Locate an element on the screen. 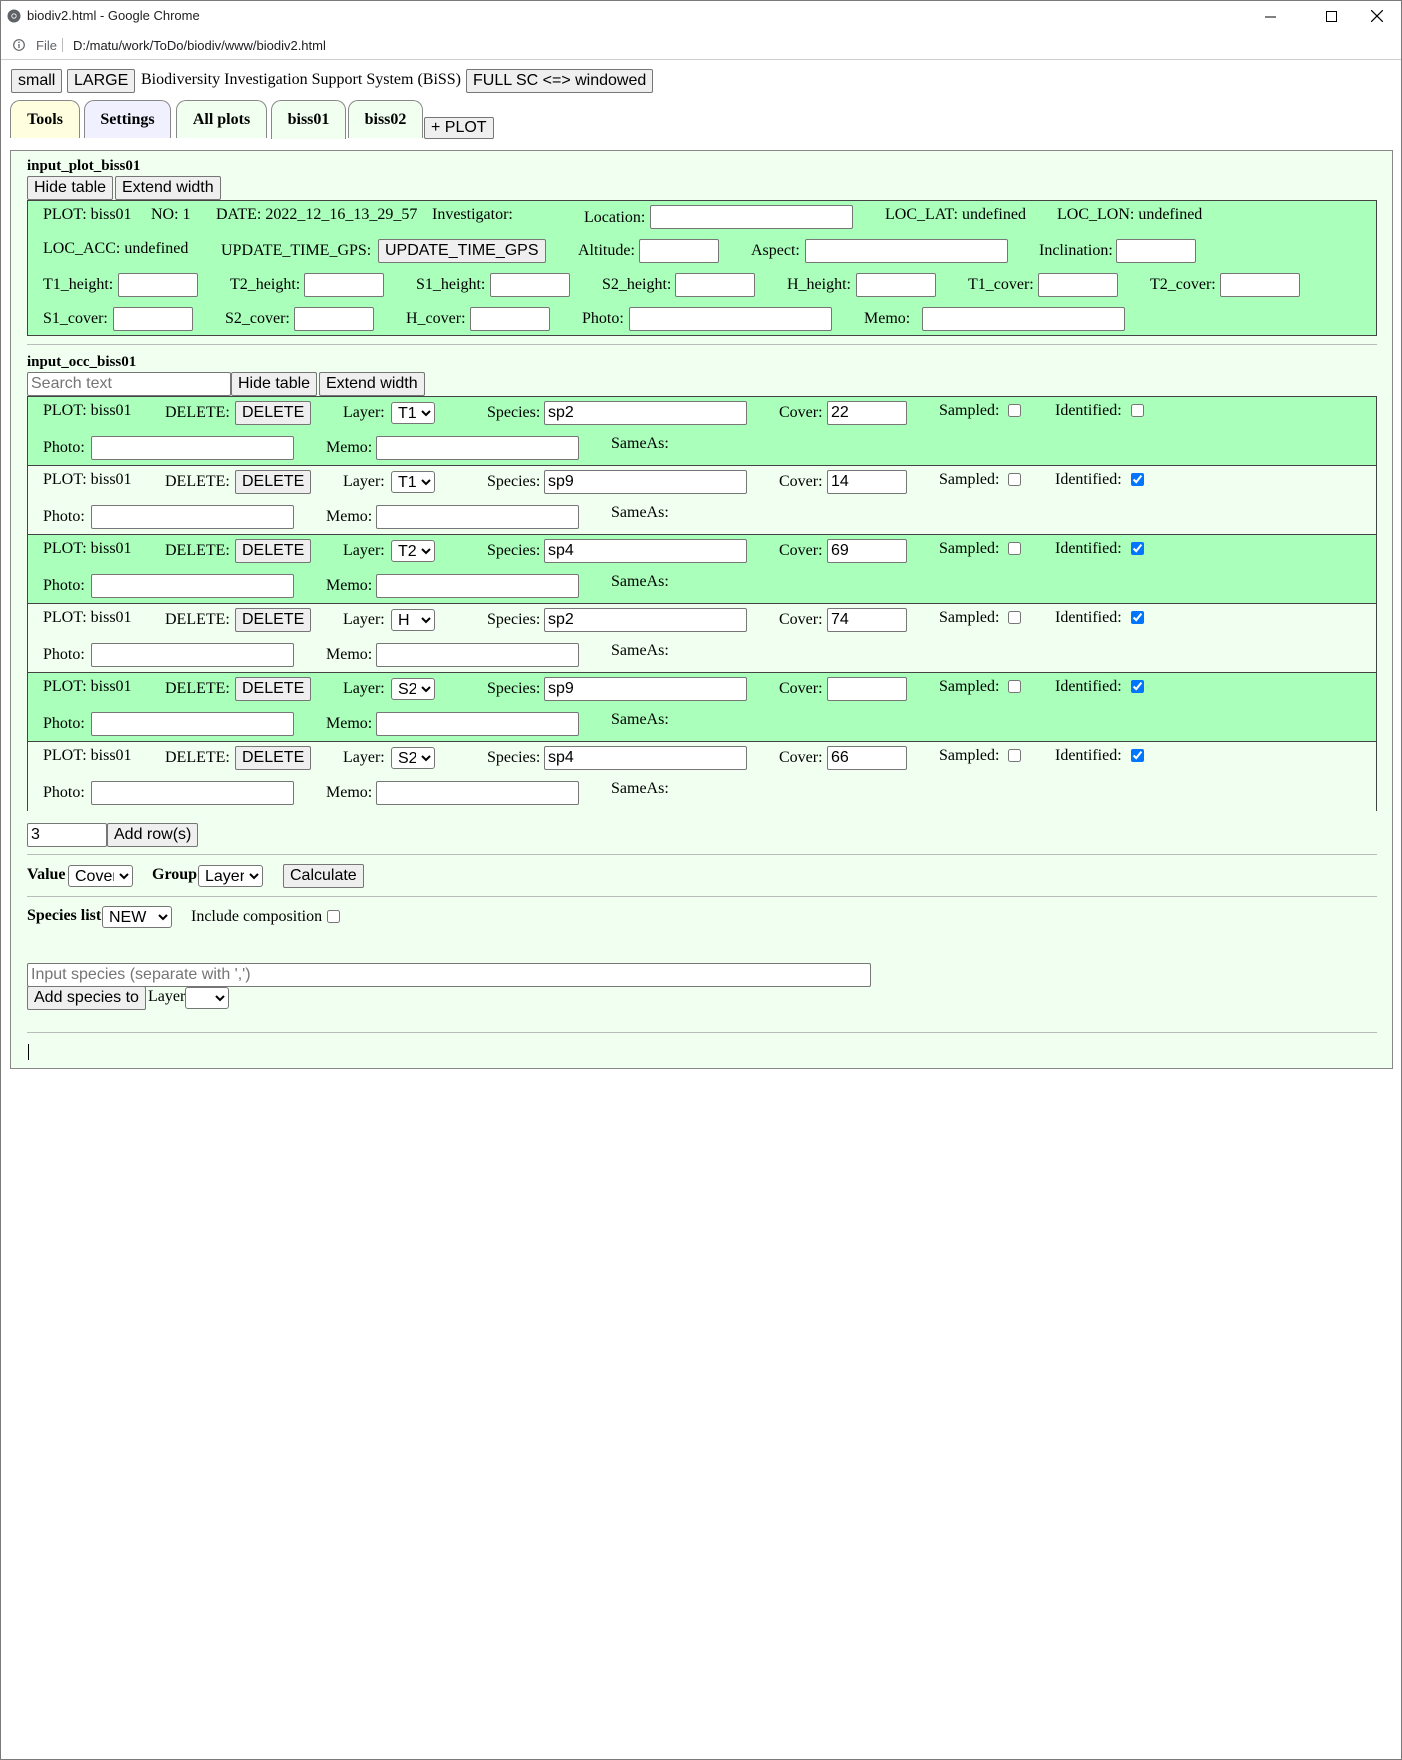  aspect-input is located at coordinates (906, 251).